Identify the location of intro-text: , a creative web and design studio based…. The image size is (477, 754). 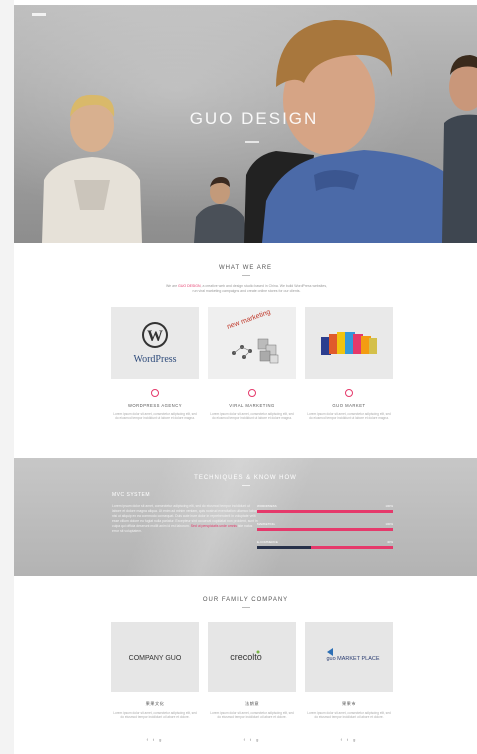
(260, 288).